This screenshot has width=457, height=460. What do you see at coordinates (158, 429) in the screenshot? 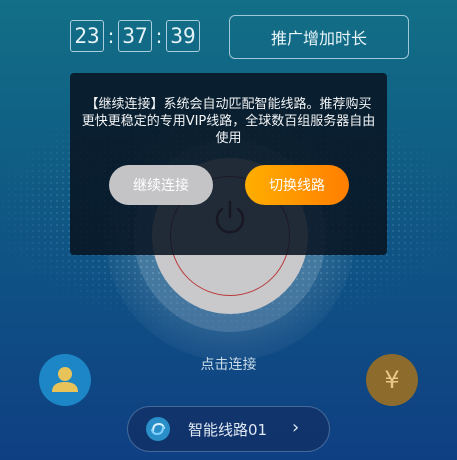
I see `route-icon` at bounding box center [158, 429].